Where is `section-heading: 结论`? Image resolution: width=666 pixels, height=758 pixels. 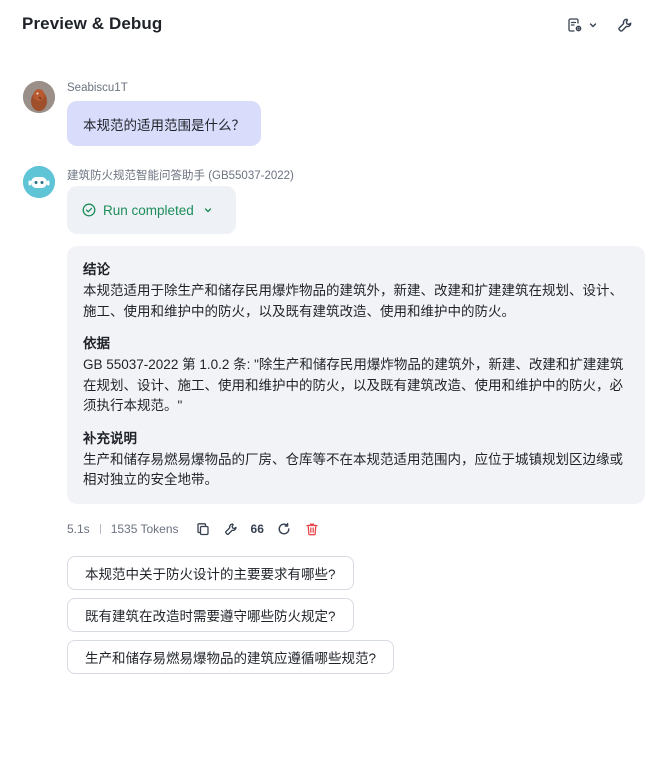 section-heading: 结论 is located at coordinates (96, 269).